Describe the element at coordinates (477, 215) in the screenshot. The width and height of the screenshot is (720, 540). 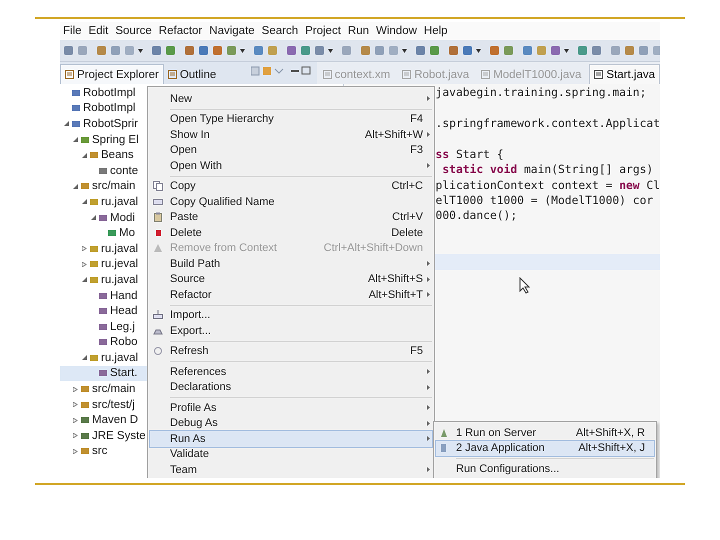
I see `code-line: 000.dance();` at that location.